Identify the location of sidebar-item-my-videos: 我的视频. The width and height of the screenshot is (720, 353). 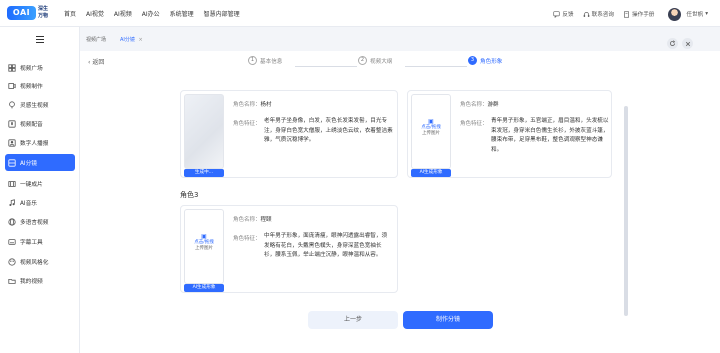
(40, 280).